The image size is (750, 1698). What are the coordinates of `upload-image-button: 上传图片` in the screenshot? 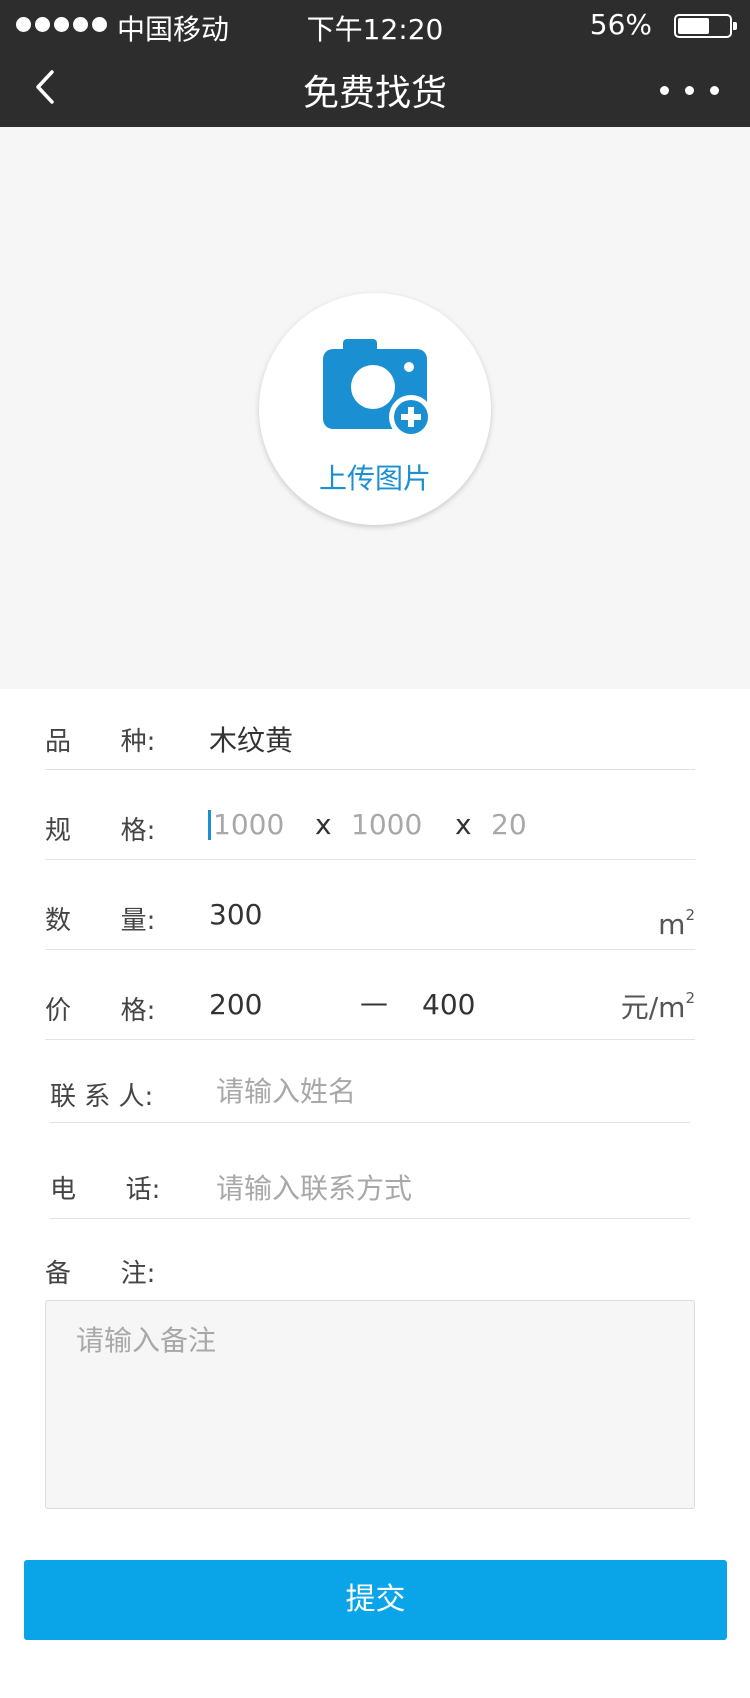 It's located at (375, 409).